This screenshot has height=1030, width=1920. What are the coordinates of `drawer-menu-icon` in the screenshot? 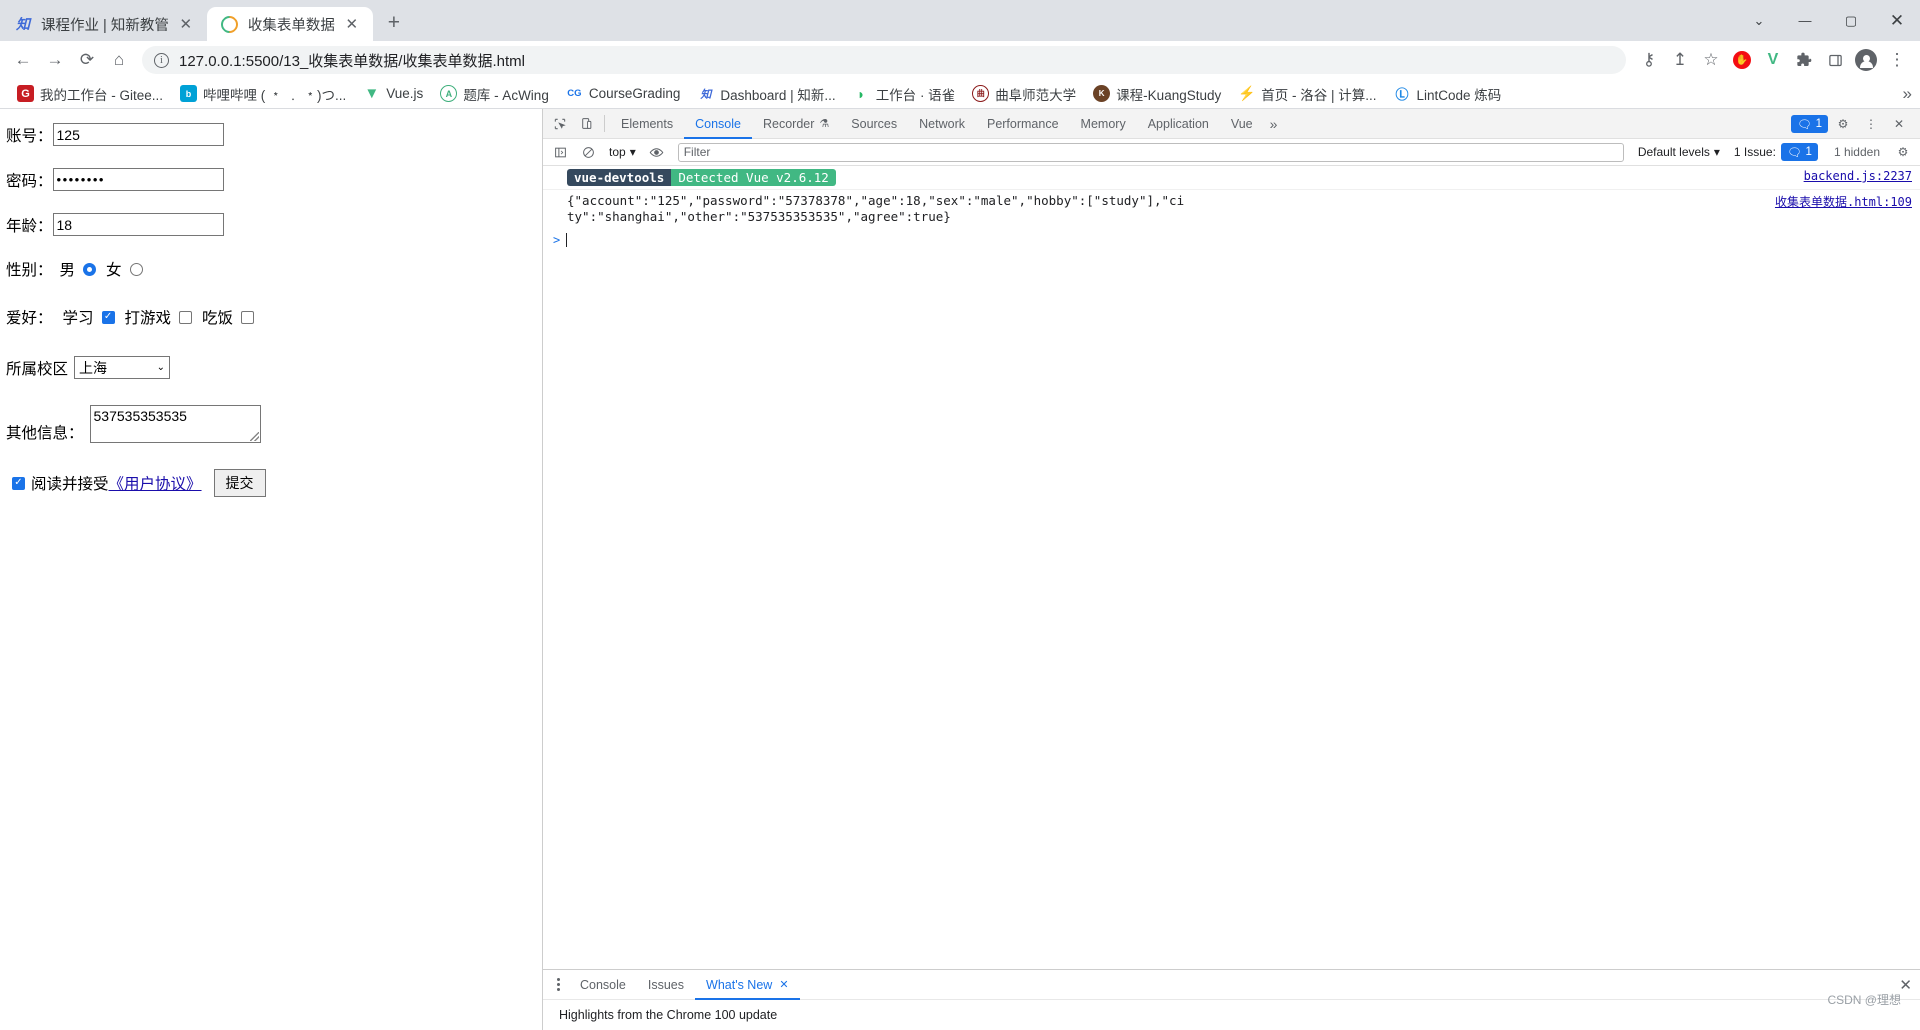 It's located at (558, 984).